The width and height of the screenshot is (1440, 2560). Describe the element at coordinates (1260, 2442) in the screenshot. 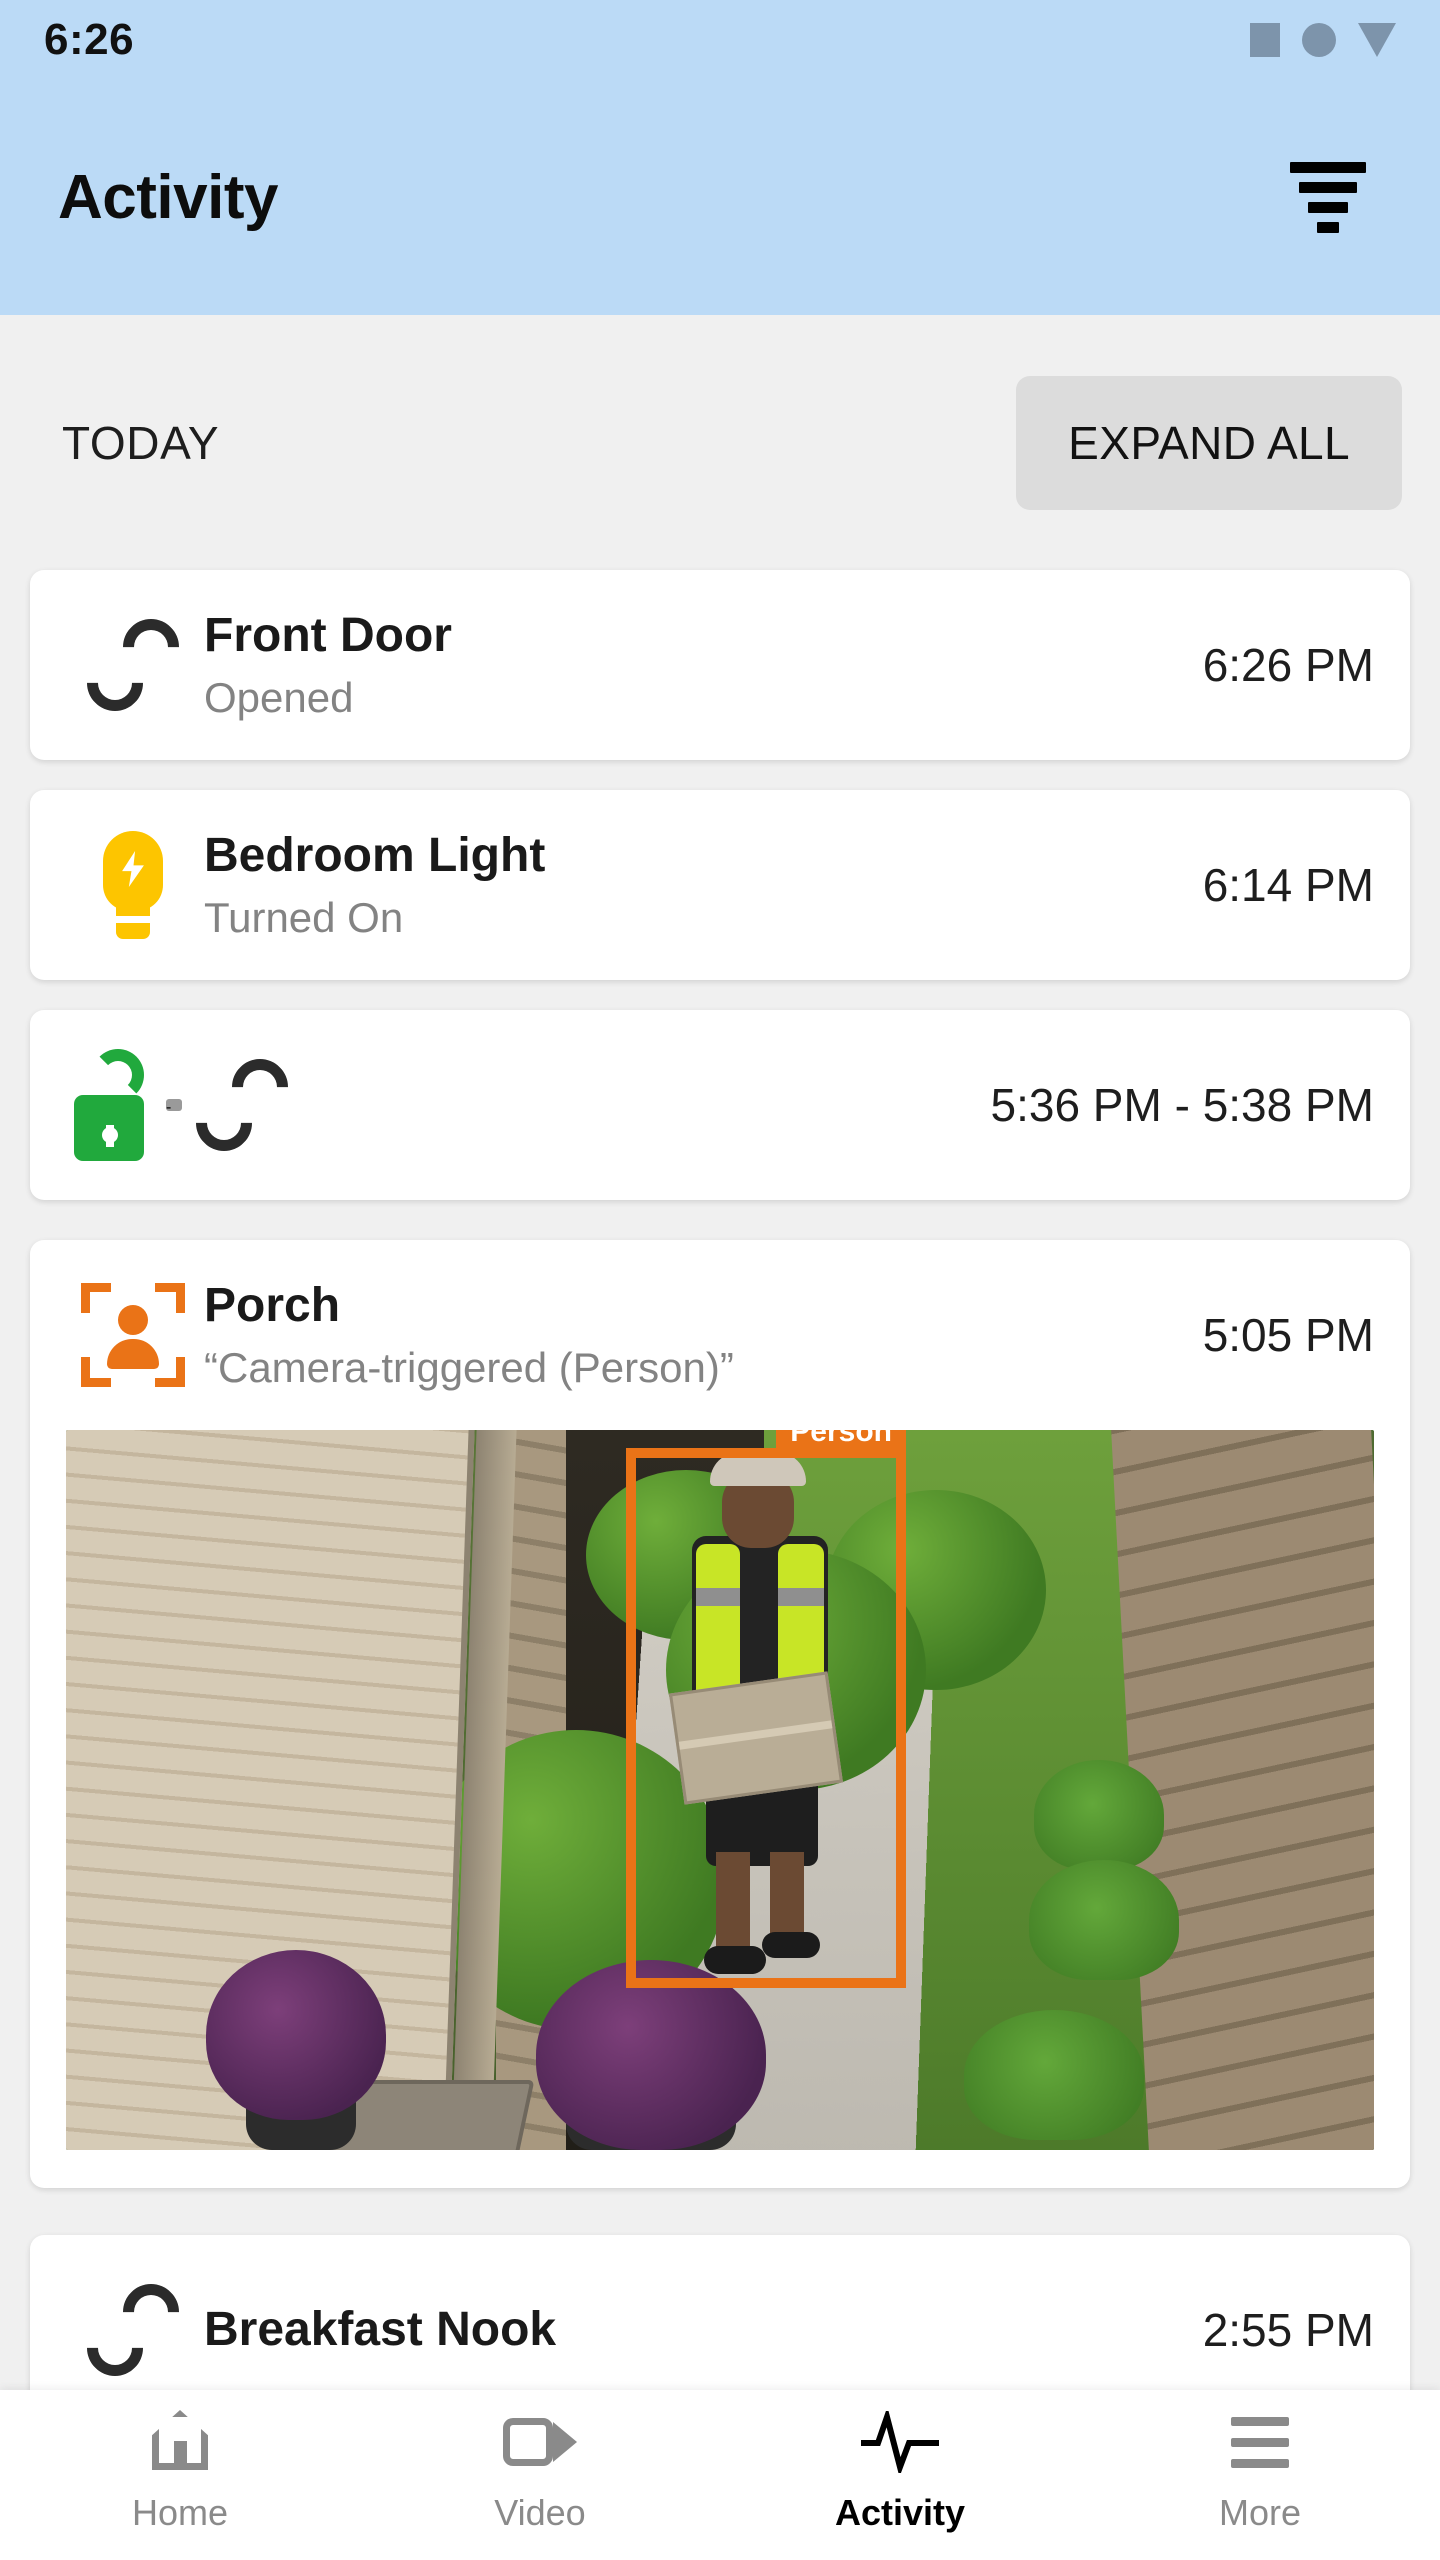

I see `hamburger-menu-icon` at that location.